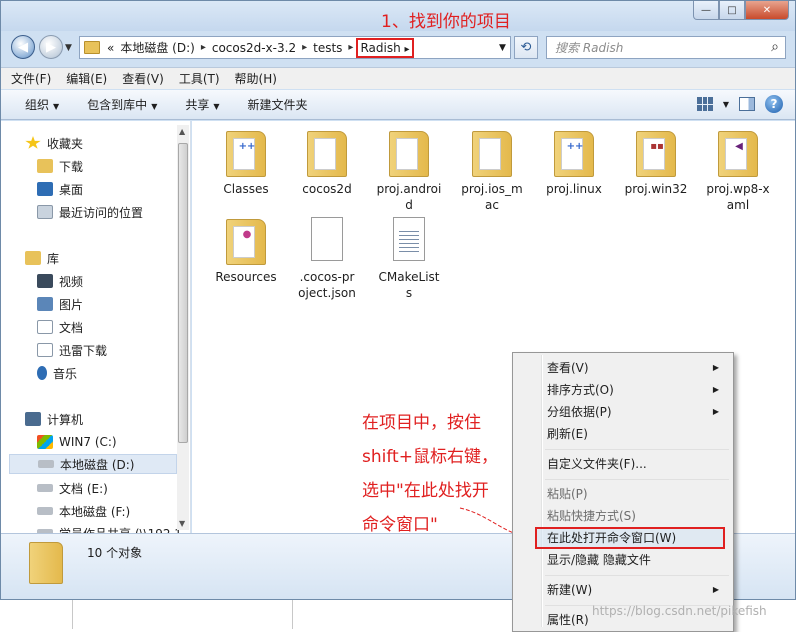  Describe the element at coordinates (68, 48) in the screenshot. I see `recent-pages-dropdown-icon: ▼` at that location.